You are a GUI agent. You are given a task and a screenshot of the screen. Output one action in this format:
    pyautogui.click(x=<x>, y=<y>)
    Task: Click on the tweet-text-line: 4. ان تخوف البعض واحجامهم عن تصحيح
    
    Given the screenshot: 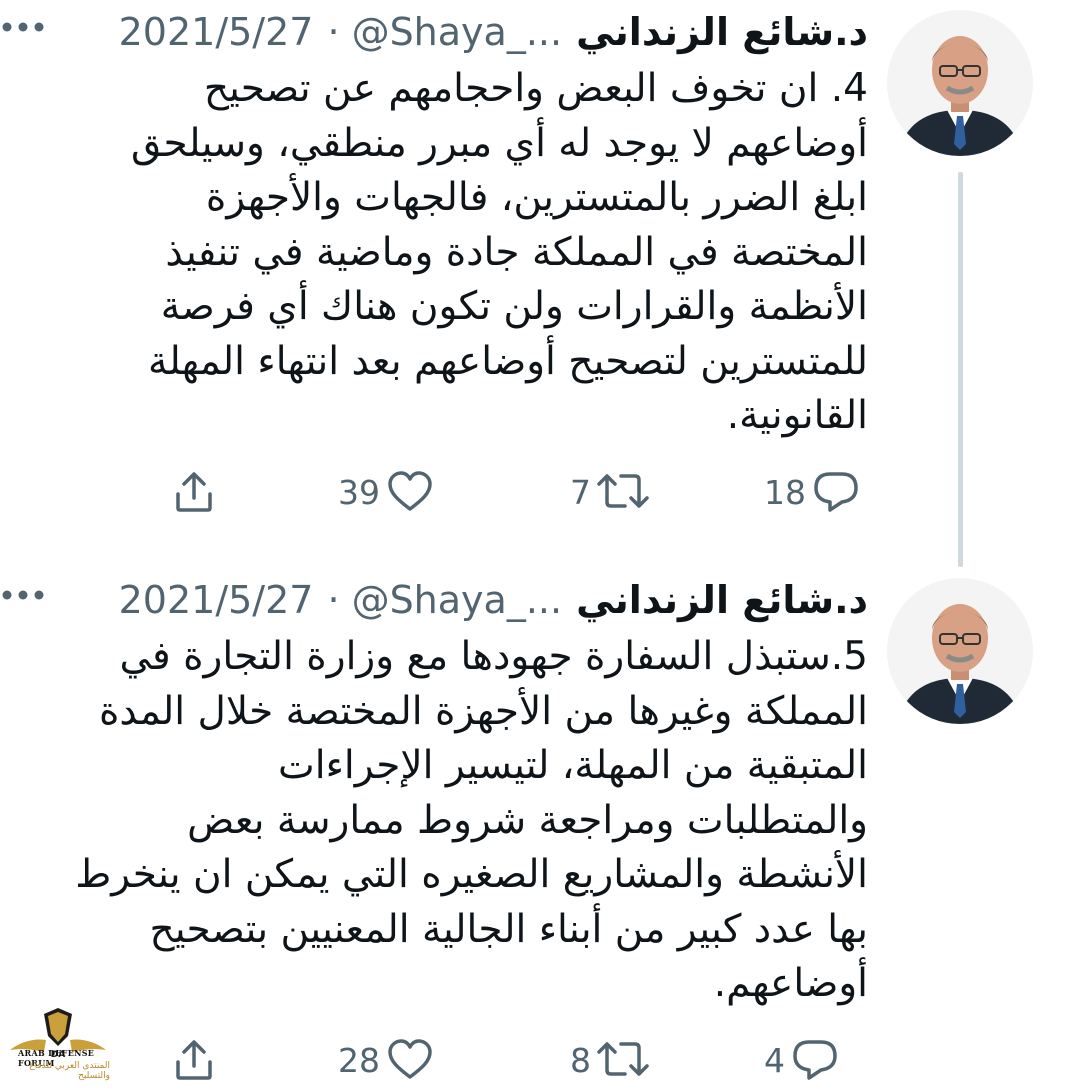 What is the action you would take?
    pyautogui.click(x=535, y=88)
    